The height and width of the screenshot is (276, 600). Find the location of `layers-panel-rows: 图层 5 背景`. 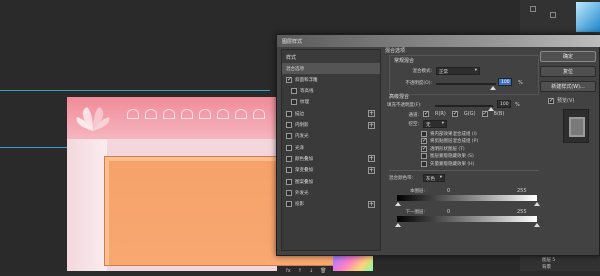

layers-panel-rows: 图层 5 背景 is located at coordinates (560, 263).